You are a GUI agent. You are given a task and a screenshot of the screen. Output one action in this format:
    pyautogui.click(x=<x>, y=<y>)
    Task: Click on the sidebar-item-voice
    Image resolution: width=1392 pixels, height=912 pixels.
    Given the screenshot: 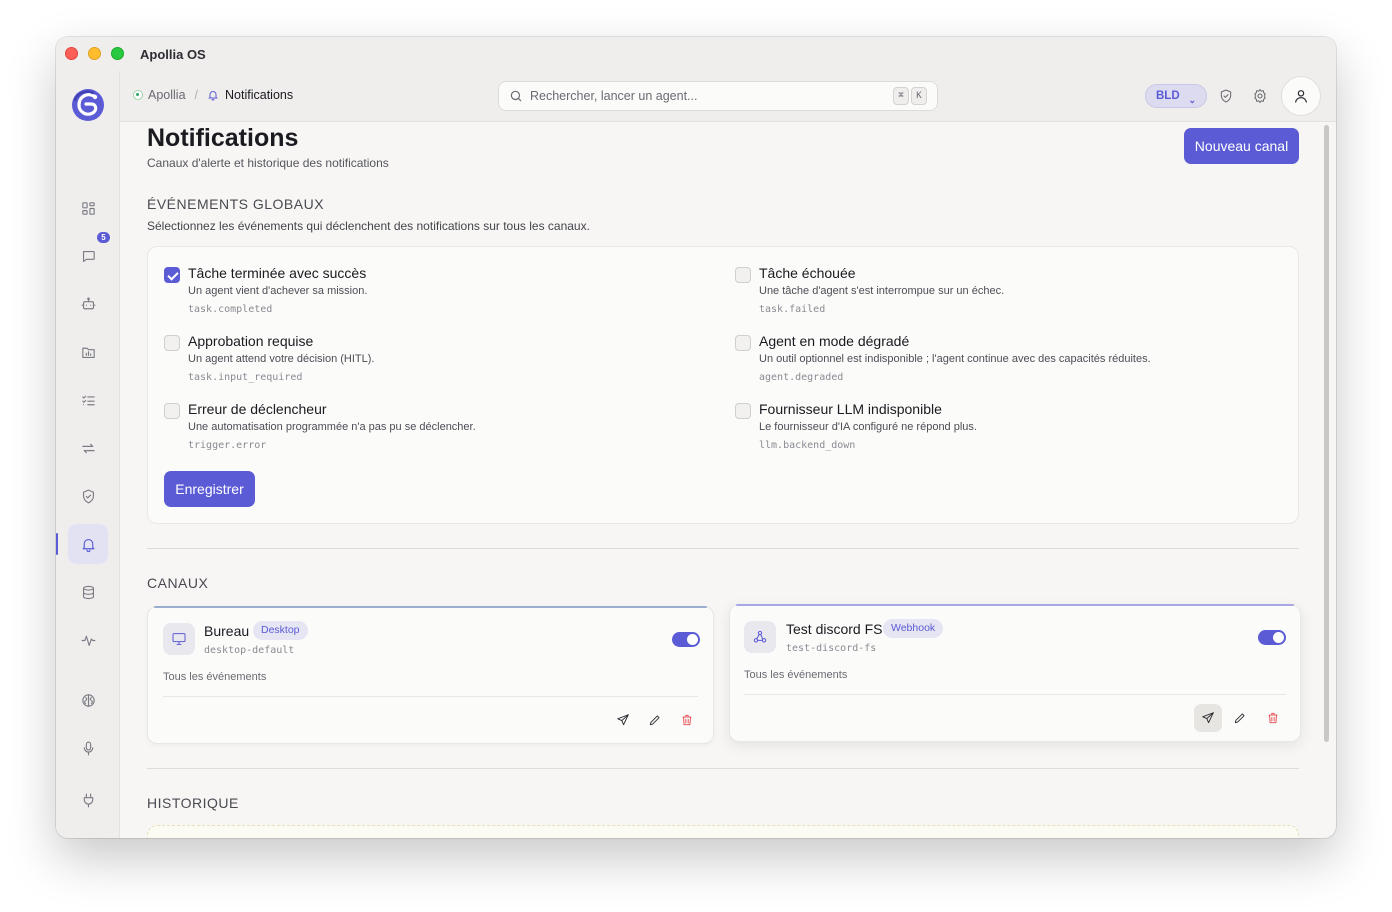 What is the action you would take?
    pyautogui.click(x=88, y=748)
    